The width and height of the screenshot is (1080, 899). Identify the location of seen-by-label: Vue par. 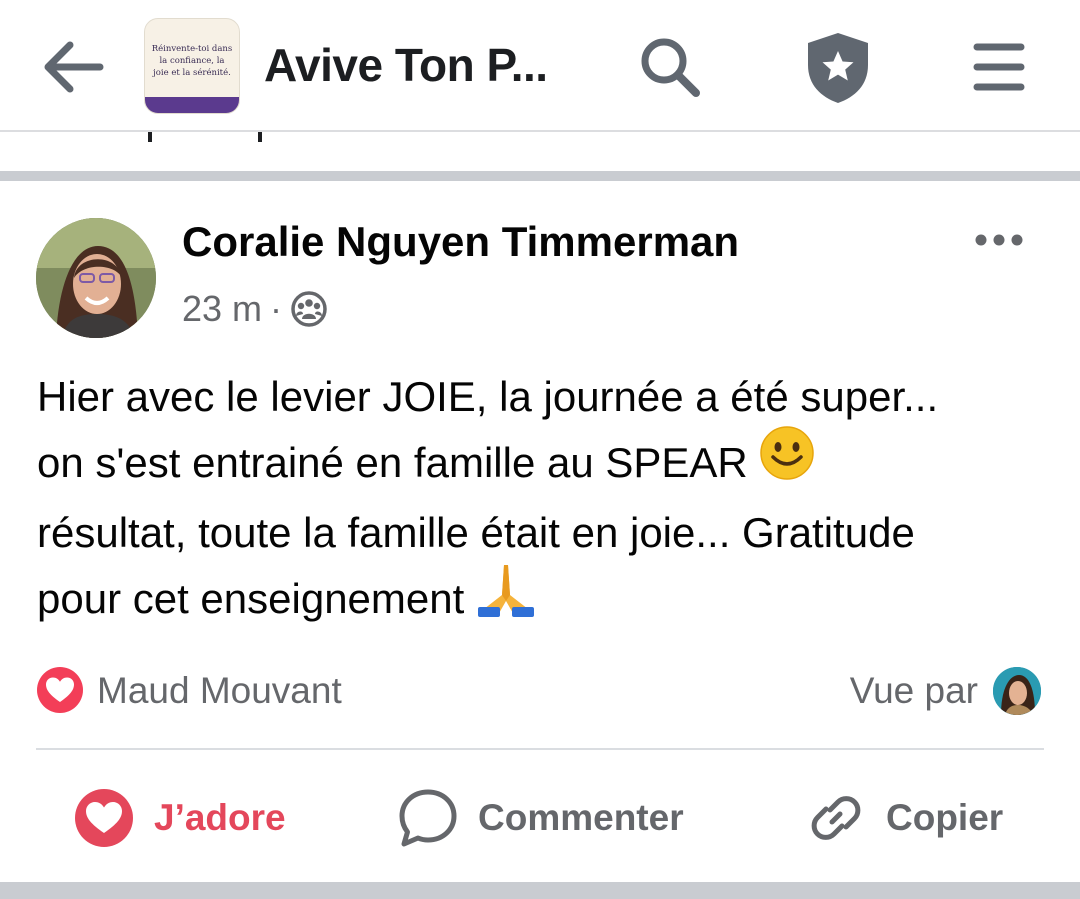
(914, 691).